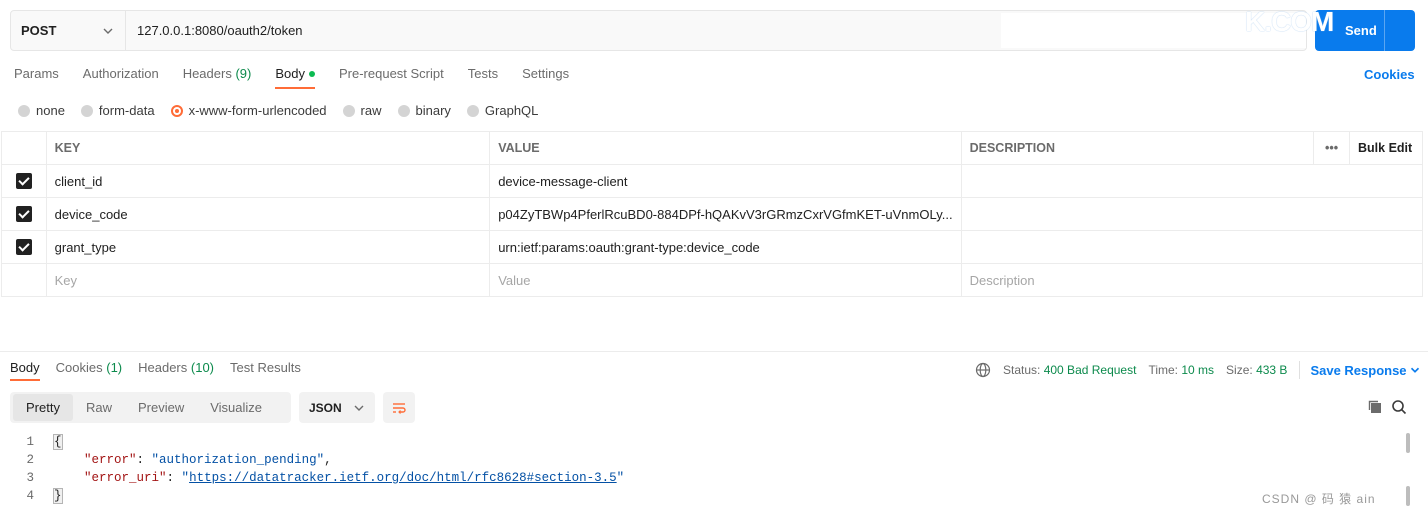 The height and width of the screenshot is (518, 1428). Describe the element at coordinates (1375, 407) in the screenshot. I see `copy-icon` at that location.